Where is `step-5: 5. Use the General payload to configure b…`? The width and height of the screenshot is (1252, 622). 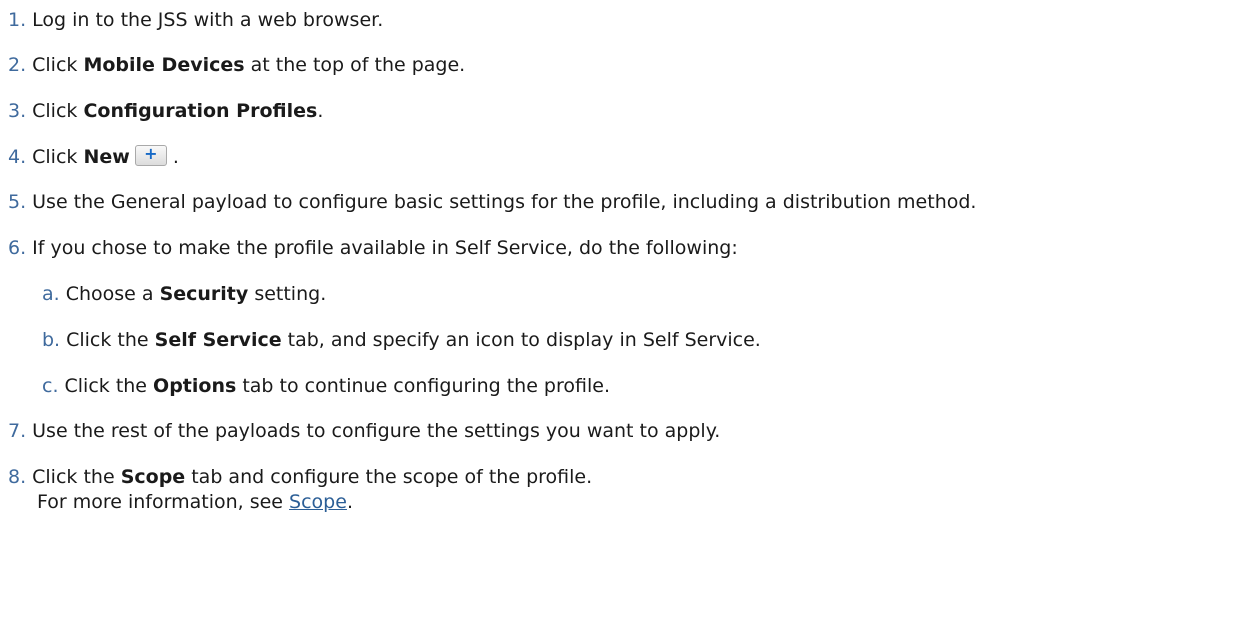
step-5: 5. Use the General payload to configure b… is located at coordinates (492, 202).